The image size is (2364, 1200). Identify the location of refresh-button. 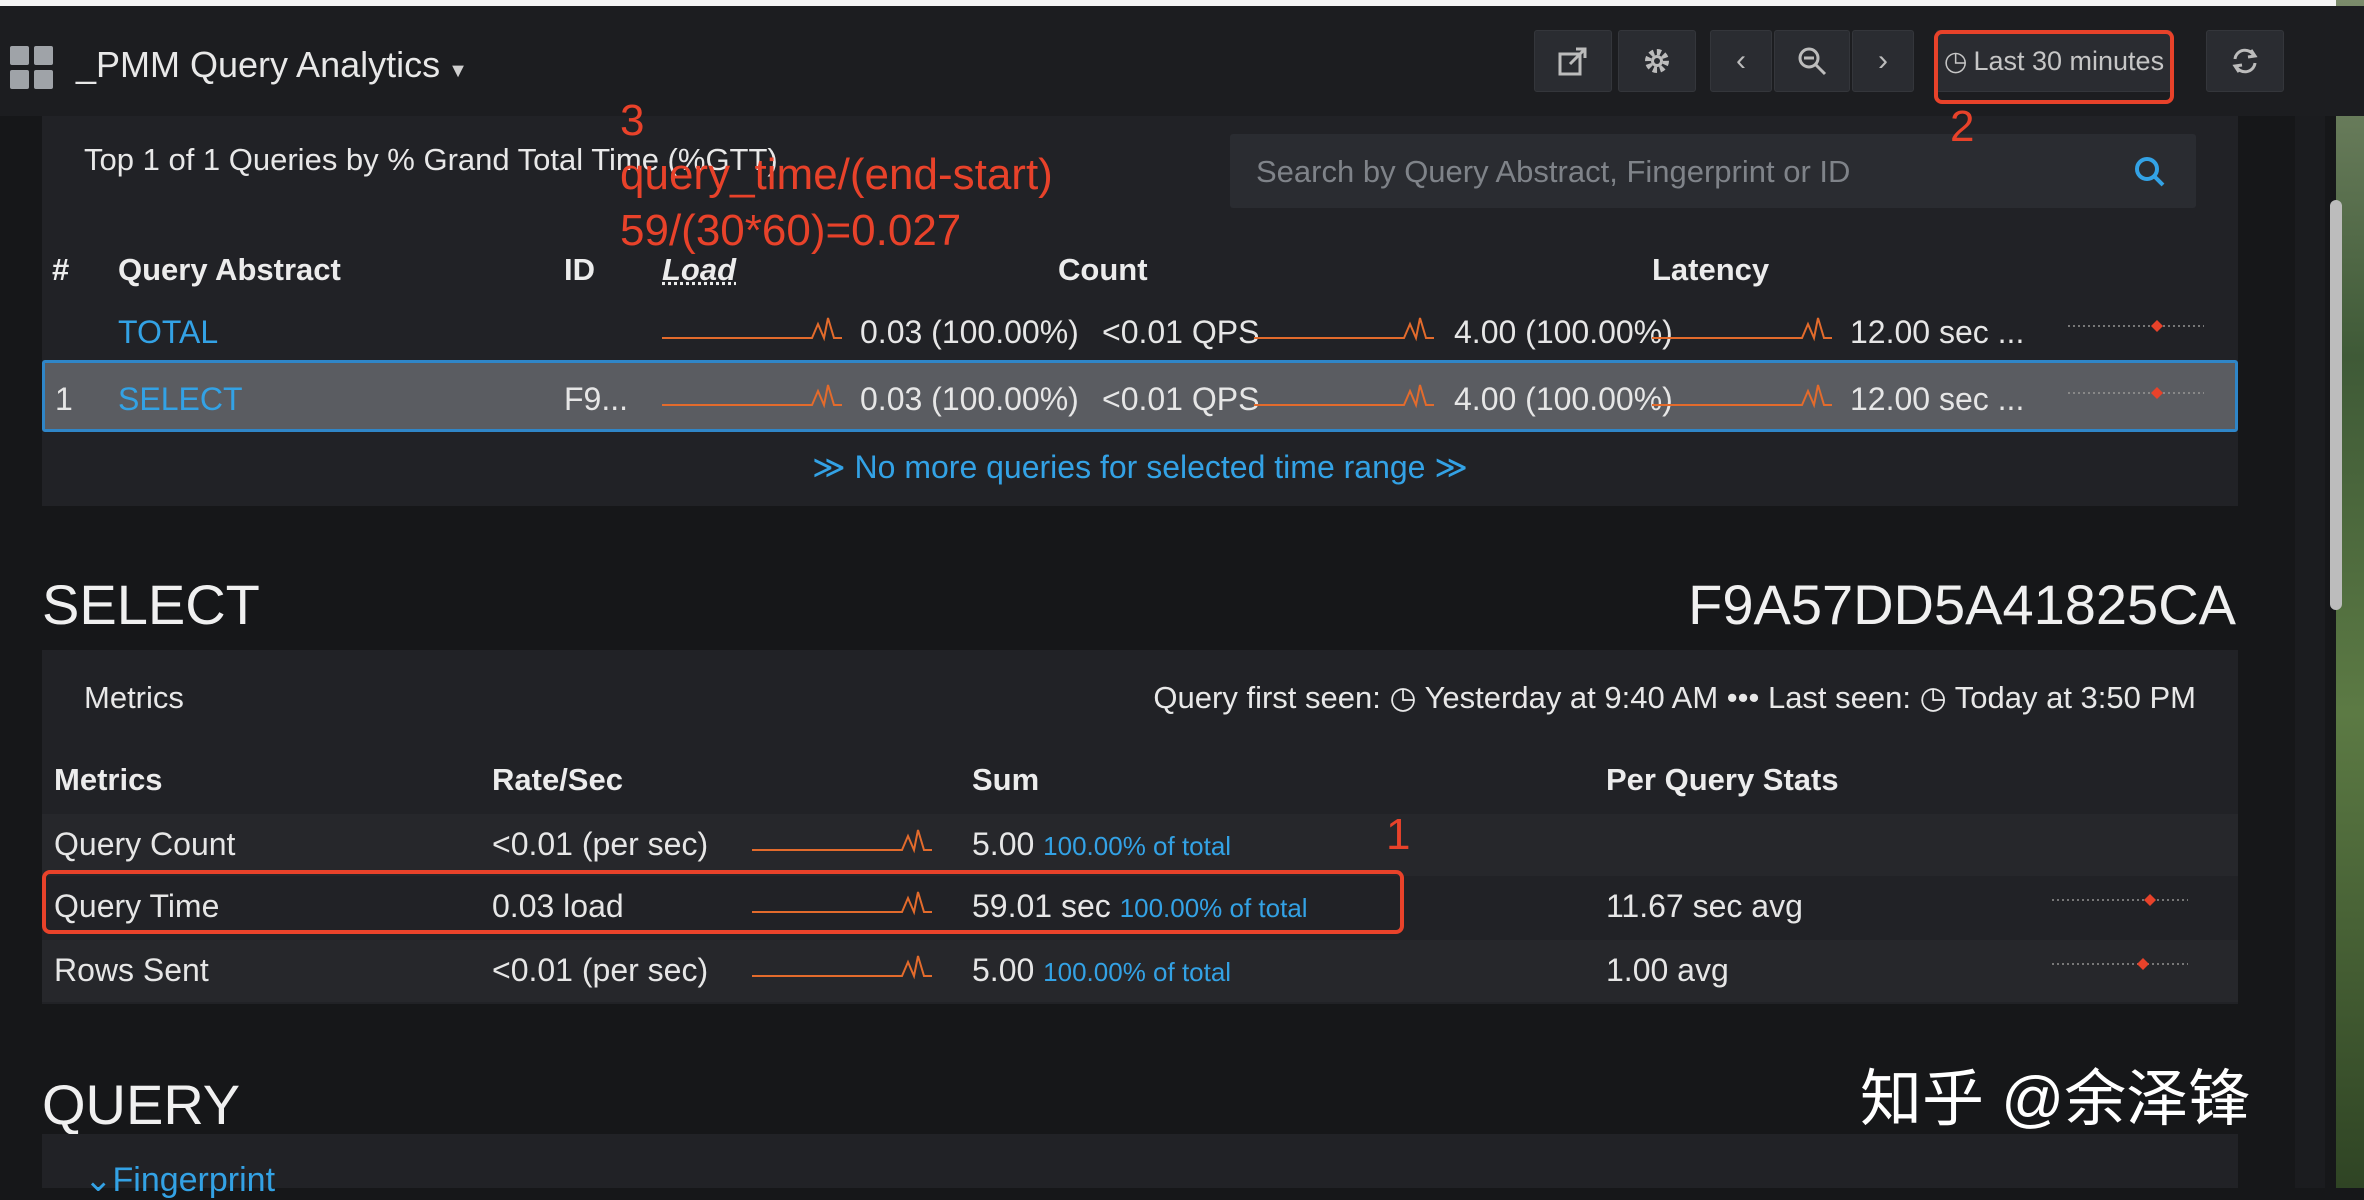
(2245, 61).